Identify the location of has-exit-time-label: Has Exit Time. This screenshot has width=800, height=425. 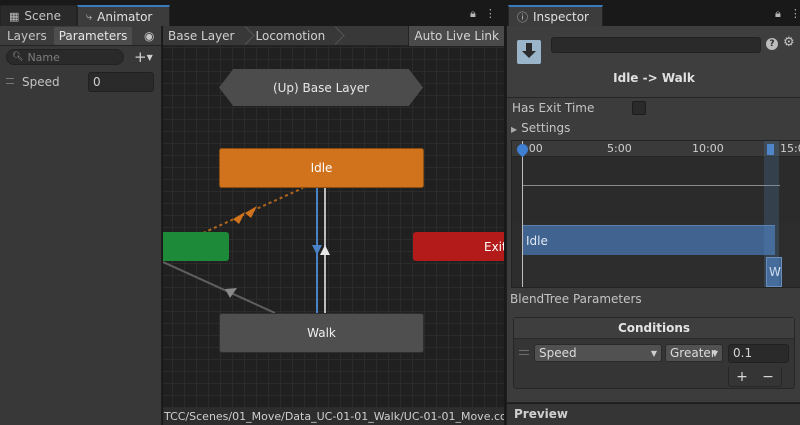
(553, 108).